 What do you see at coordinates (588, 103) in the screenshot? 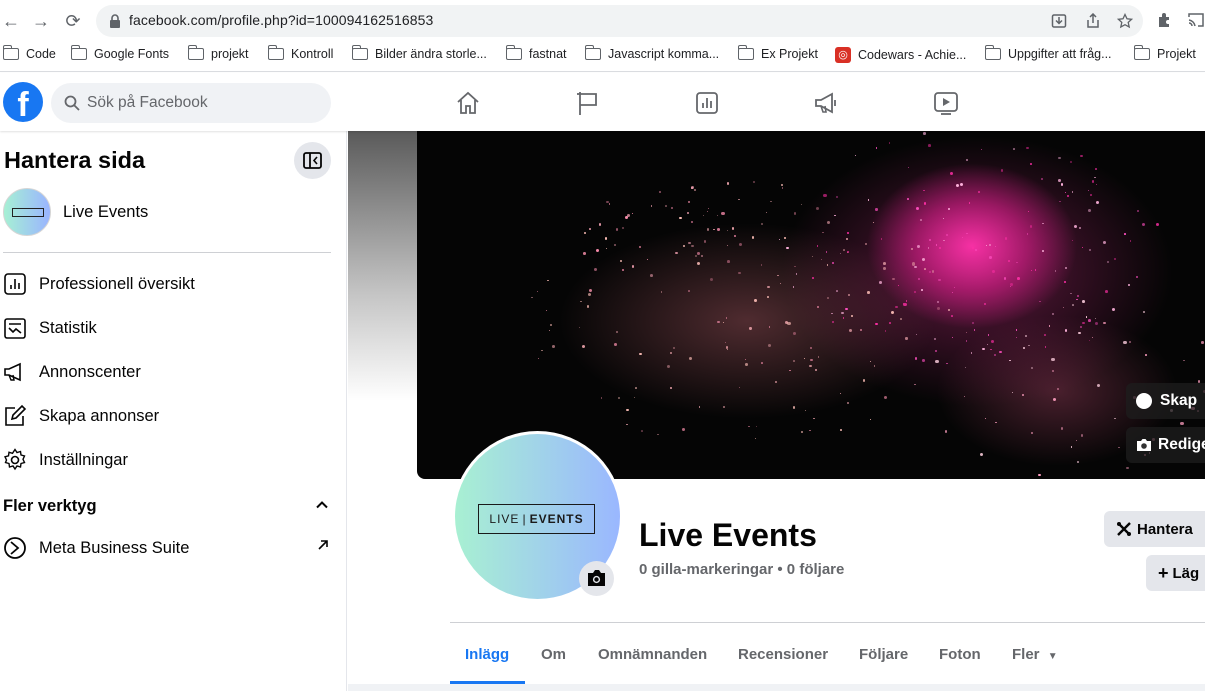
I see `flag-icon` at bounding box center [588, 103].